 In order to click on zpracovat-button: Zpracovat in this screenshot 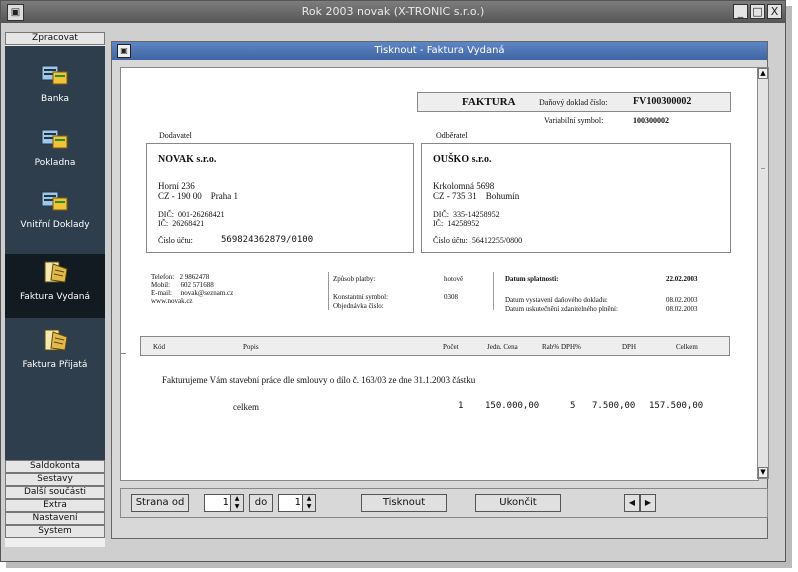, I will do `click(55, 38)`.